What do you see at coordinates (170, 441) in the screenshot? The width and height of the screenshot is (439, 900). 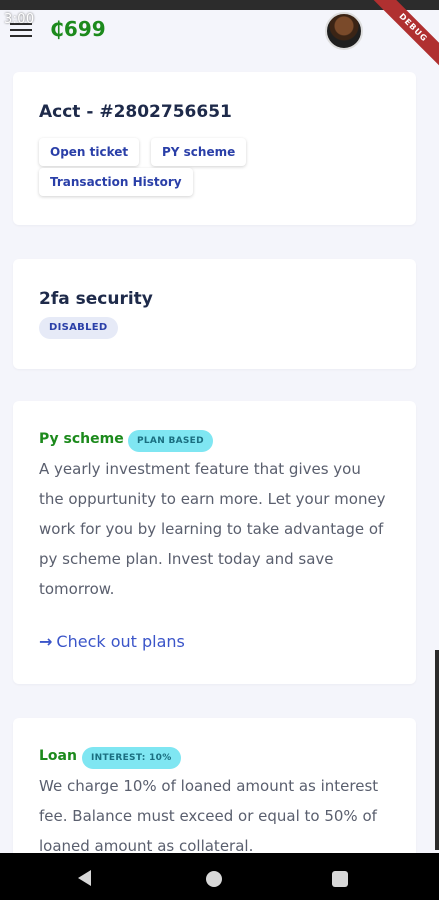 I see `plan-based-badge: PLAN BASED` at bounding box center [170, 441].